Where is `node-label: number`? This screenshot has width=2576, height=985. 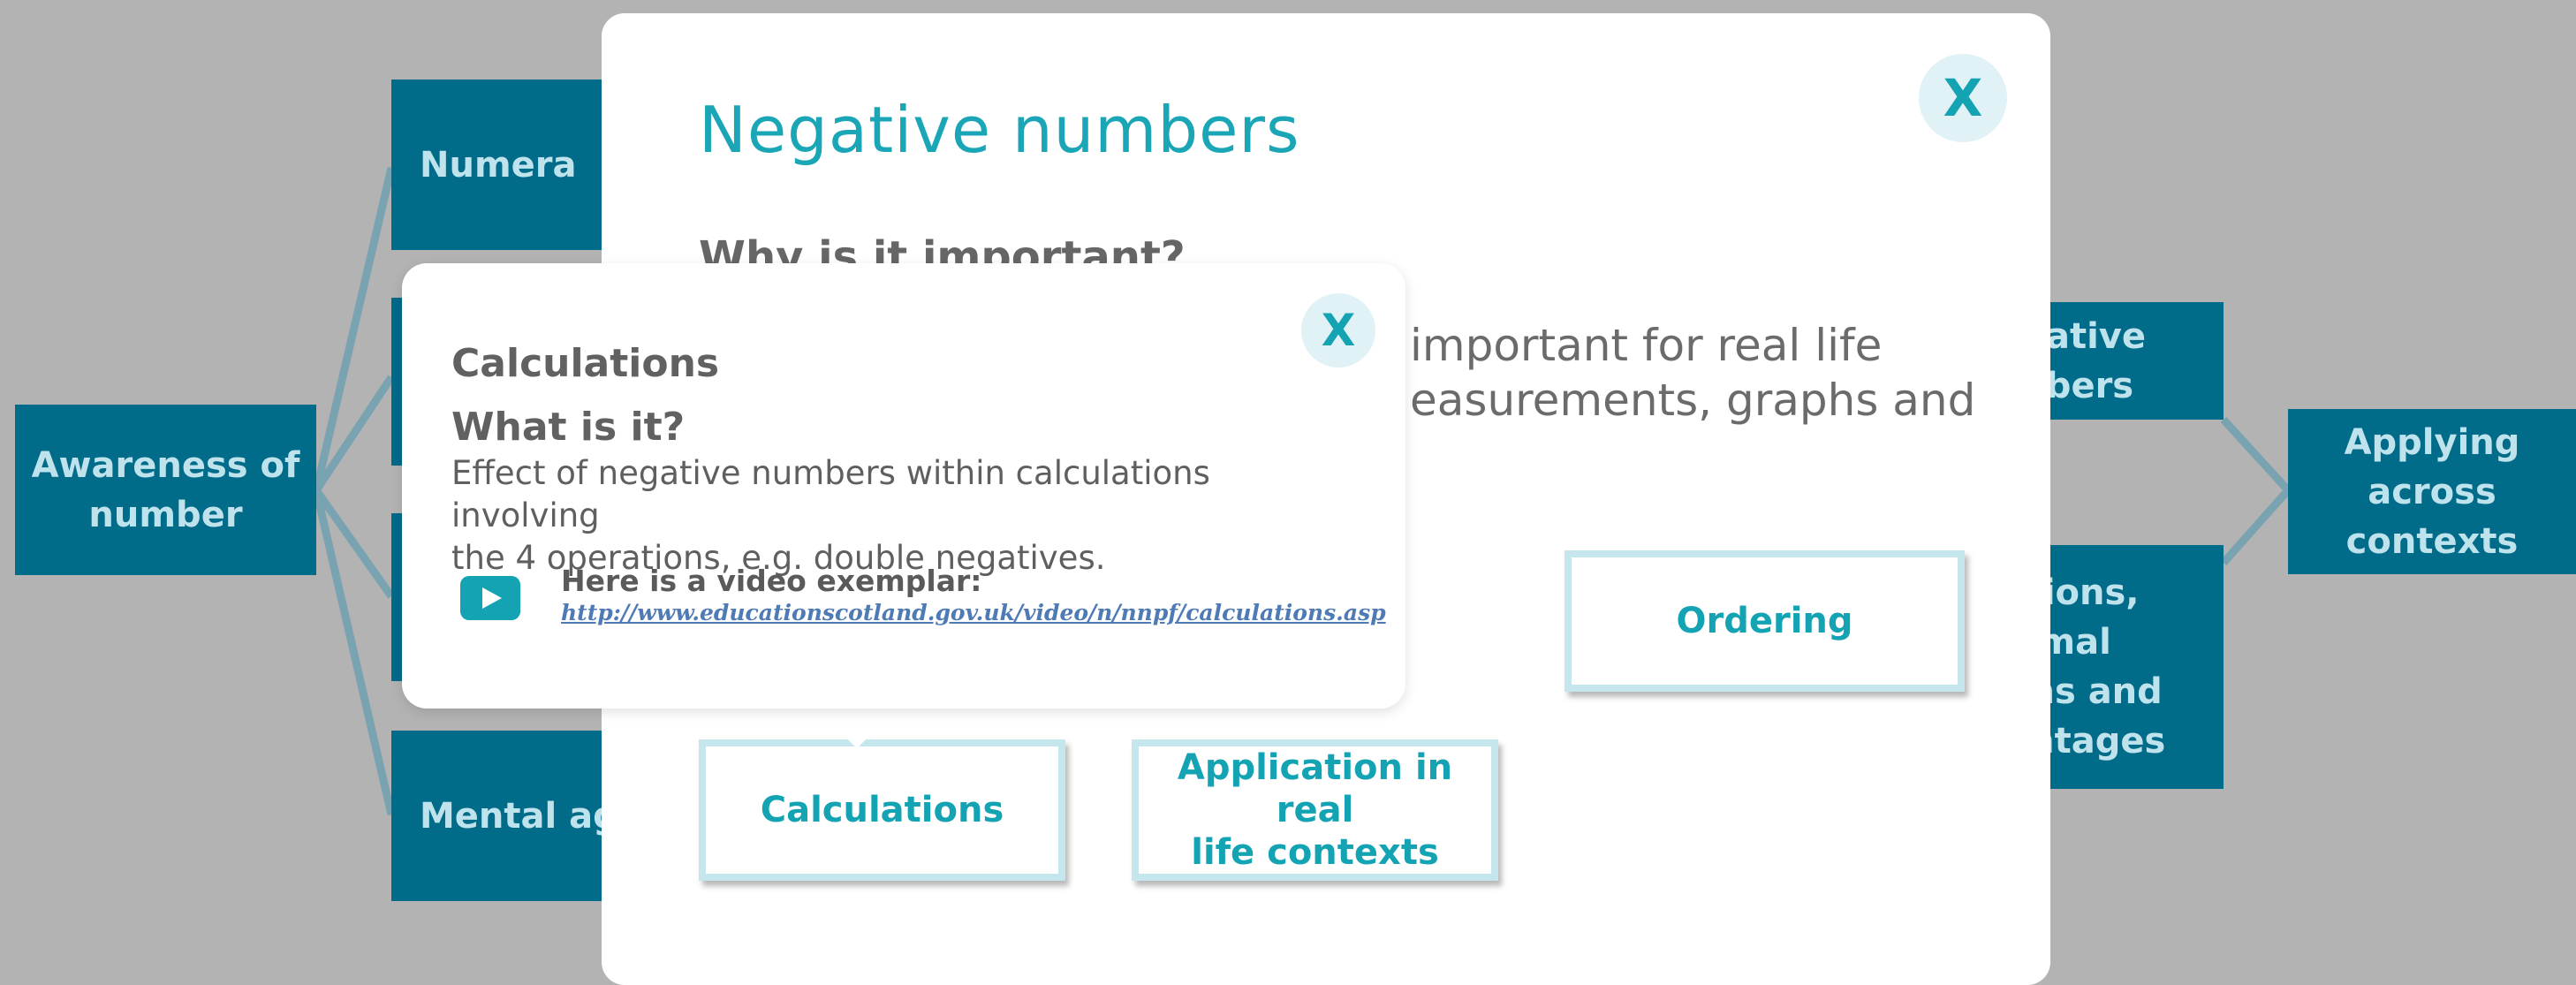 node-label: number is located at coordinates (165, 514).